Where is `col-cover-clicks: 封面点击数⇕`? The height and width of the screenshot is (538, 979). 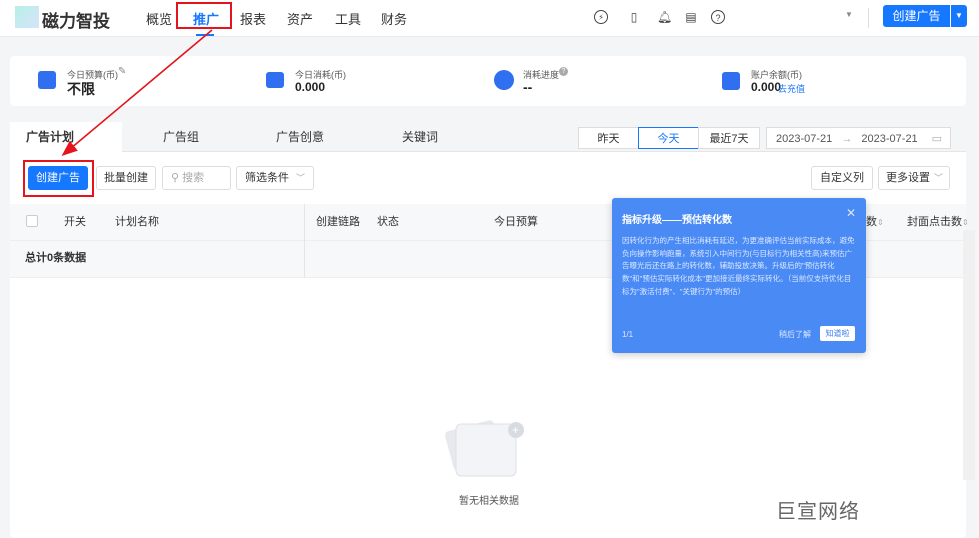 col-cover-clicks: 封面点击数⇕ is located at coordinates (938, 221).